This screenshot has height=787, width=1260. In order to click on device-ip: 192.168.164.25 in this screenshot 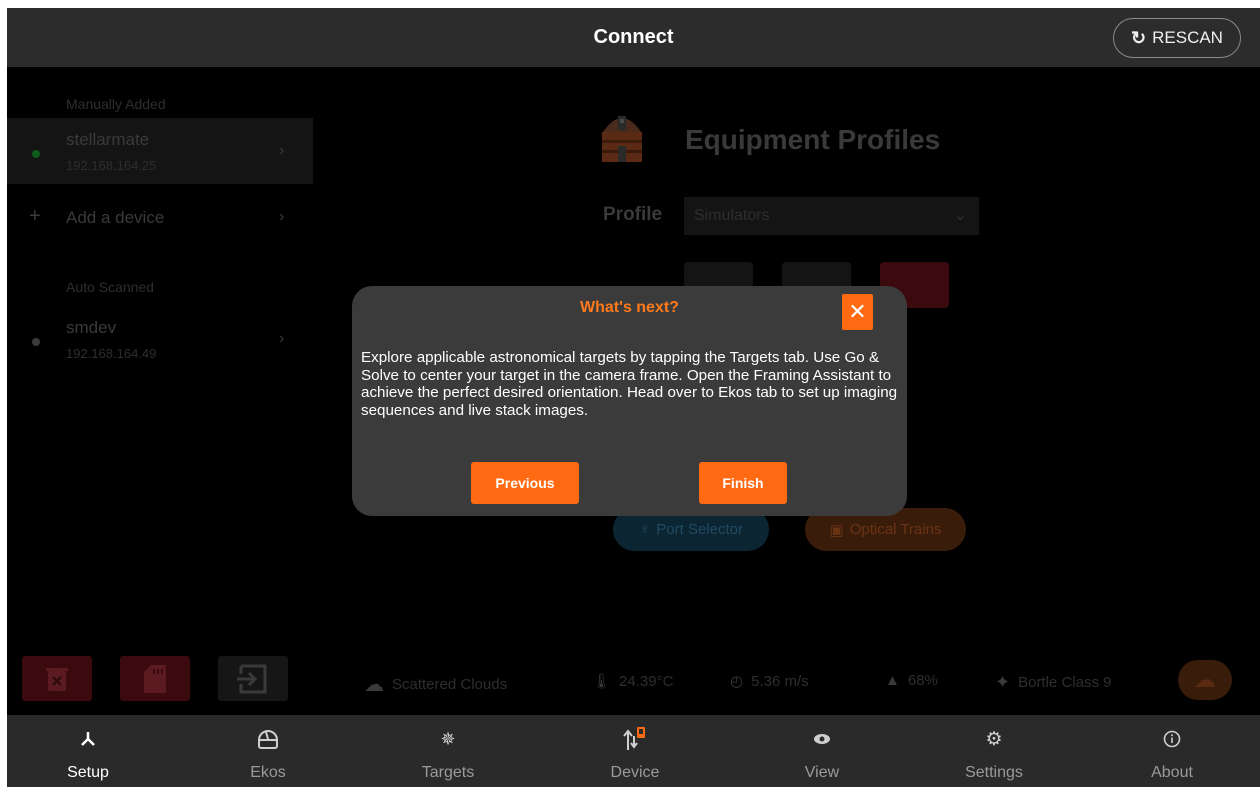, I will do `click(111, 165)`.